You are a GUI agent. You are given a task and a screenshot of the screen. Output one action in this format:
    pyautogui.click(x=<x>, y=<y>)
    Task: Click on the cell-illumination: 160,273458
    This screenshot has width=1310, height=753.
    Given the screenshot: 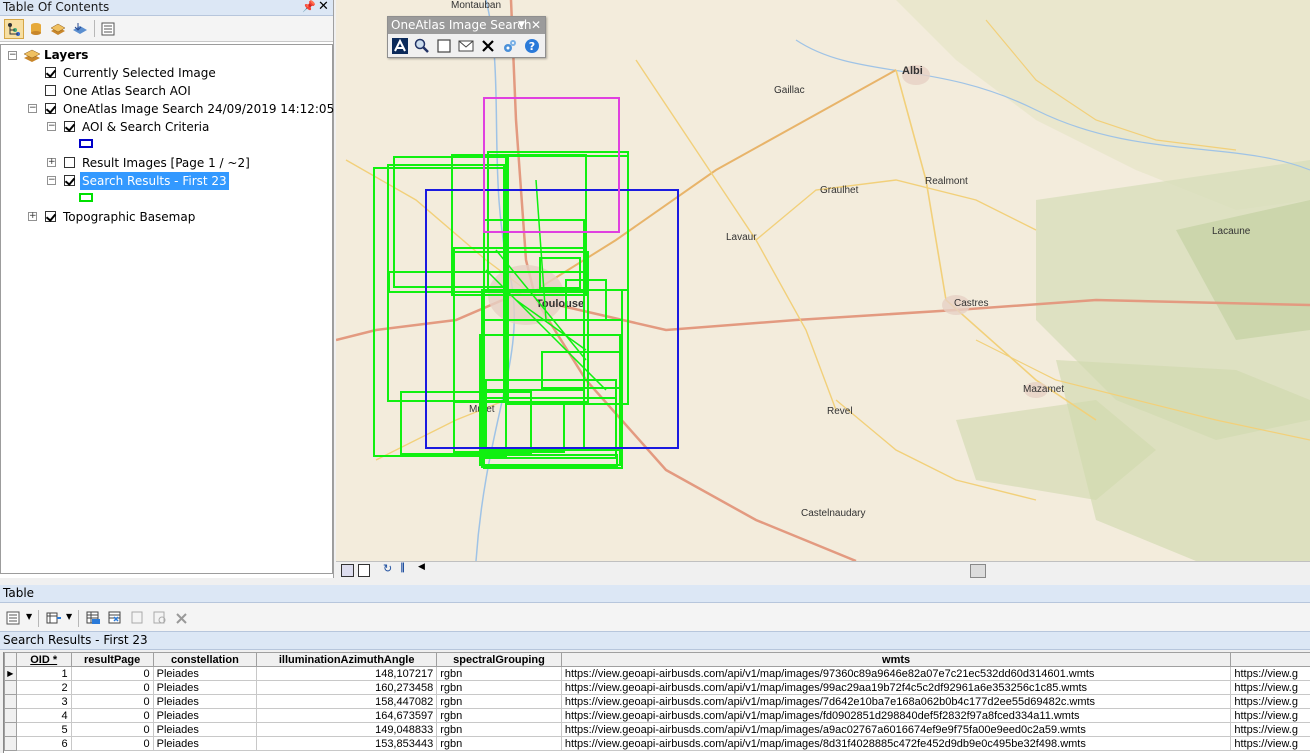 What is the action you would take?
    pyautogui.click(x=347, y=687)
    